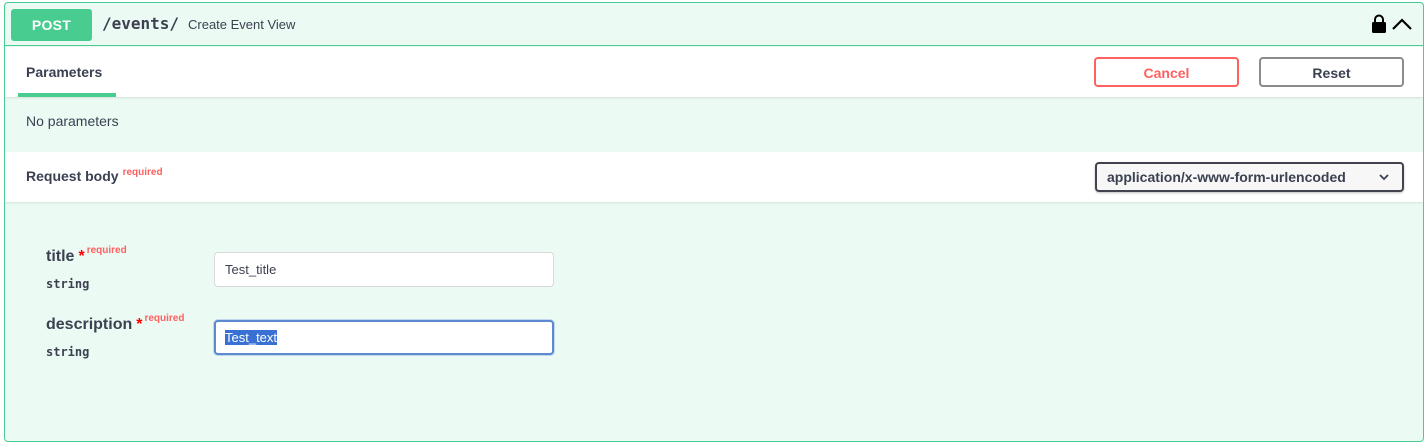 This screenshot has height=442, width=1425. What do you see at coordinates (64, 72) in the screenshot?
I see `tab-parameters: Parameters` at bounding box center [64, 72].